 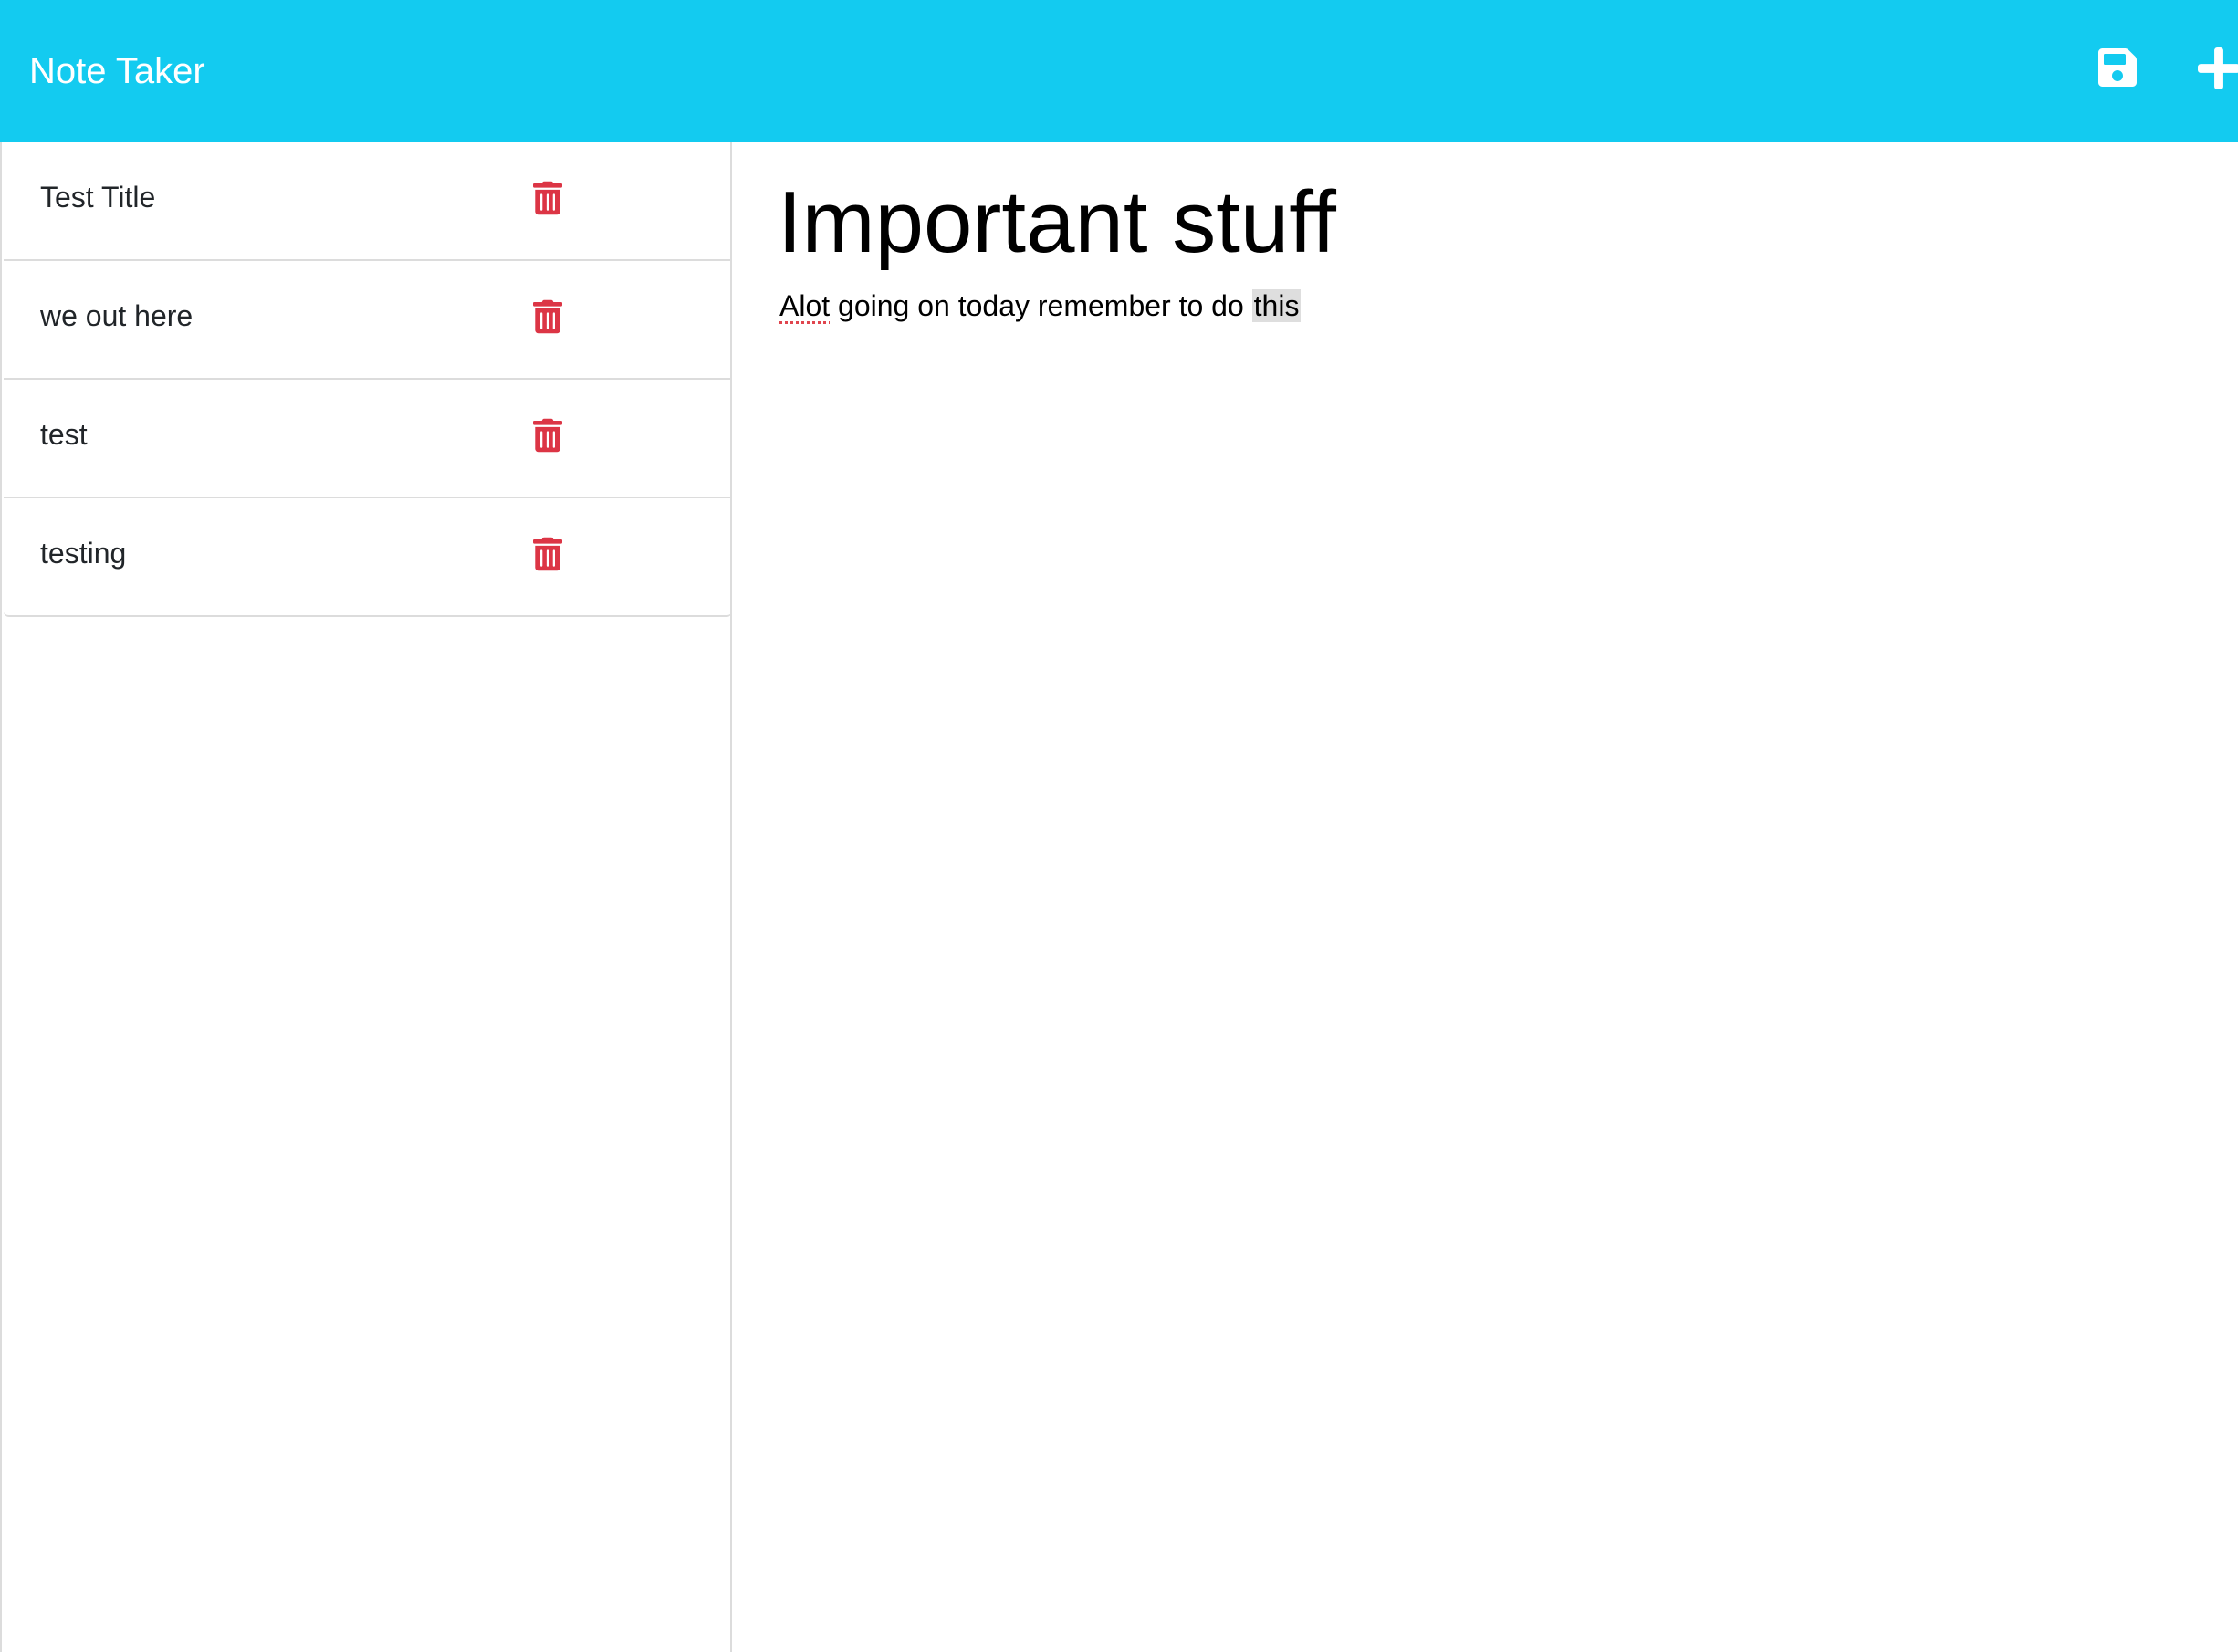 I want to click on floppy-disk-icon, so click(x=2117, y=67).